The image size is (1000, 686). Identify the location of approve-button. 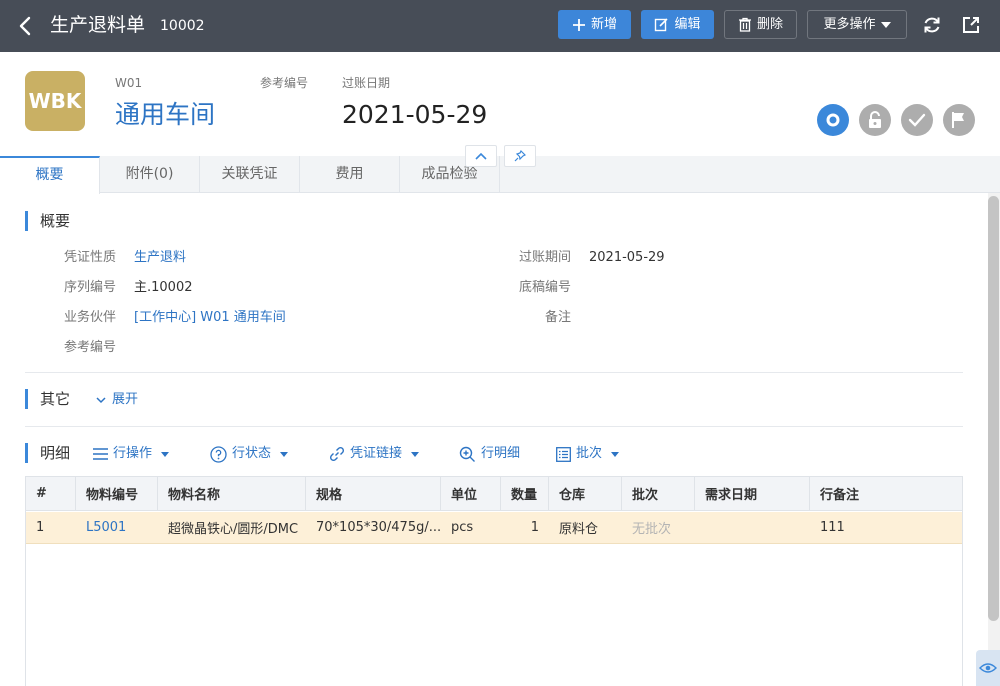
(917, 120).